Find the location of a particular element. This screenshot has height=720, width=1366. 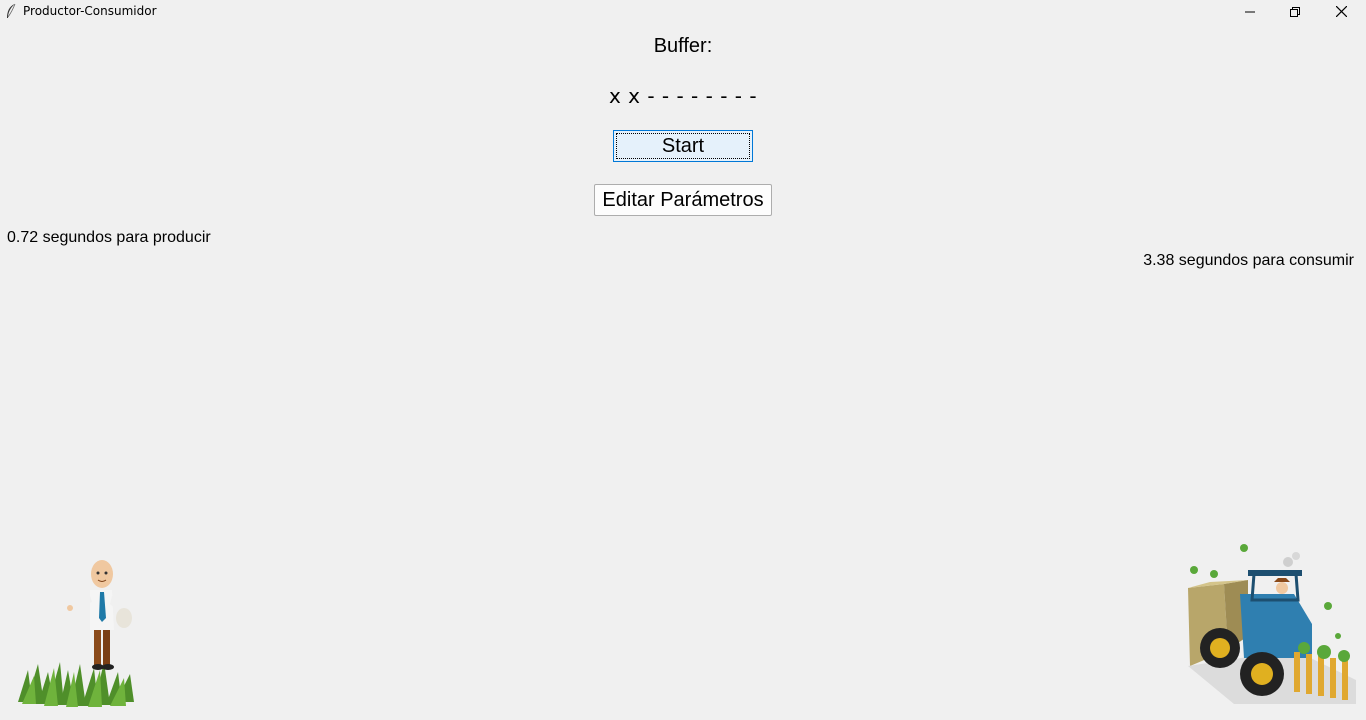

edit-parameters-label: Editar Parámetros is located at coordinates (683, 199).